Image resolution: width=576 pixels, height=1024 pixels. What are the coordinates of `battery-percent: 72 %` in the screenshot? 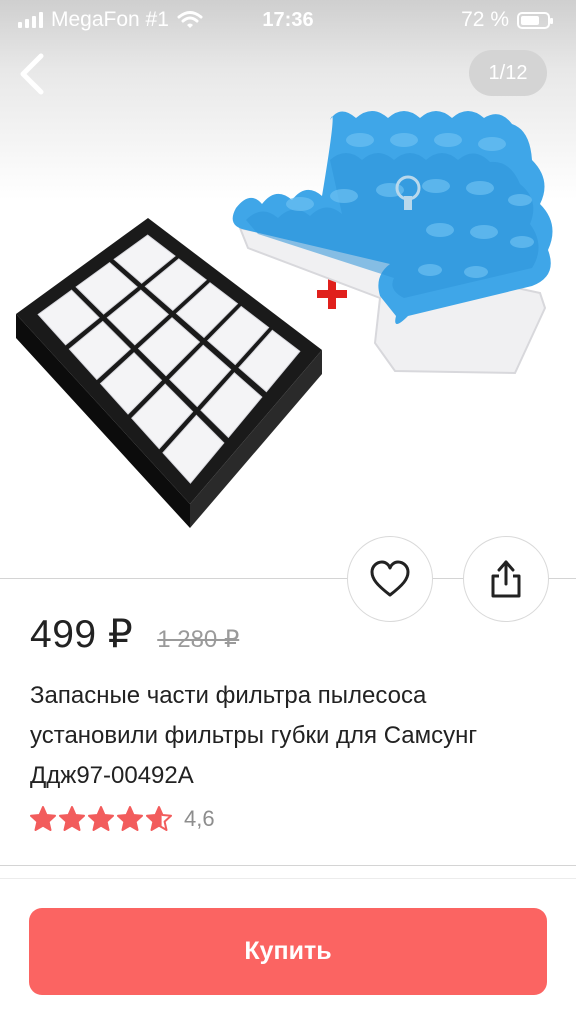 It's located at (485, 19).